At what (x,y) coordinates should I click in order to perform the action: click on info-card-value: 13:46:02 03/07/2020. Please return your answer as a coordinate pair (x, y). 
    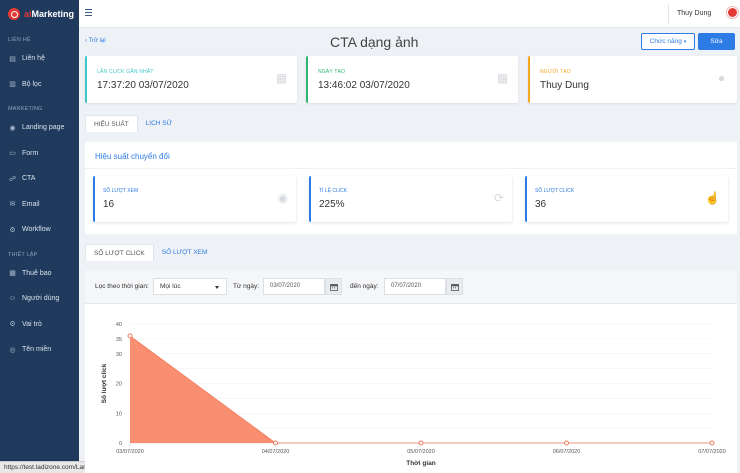
    Looking at the image, I should click on (364, 85).